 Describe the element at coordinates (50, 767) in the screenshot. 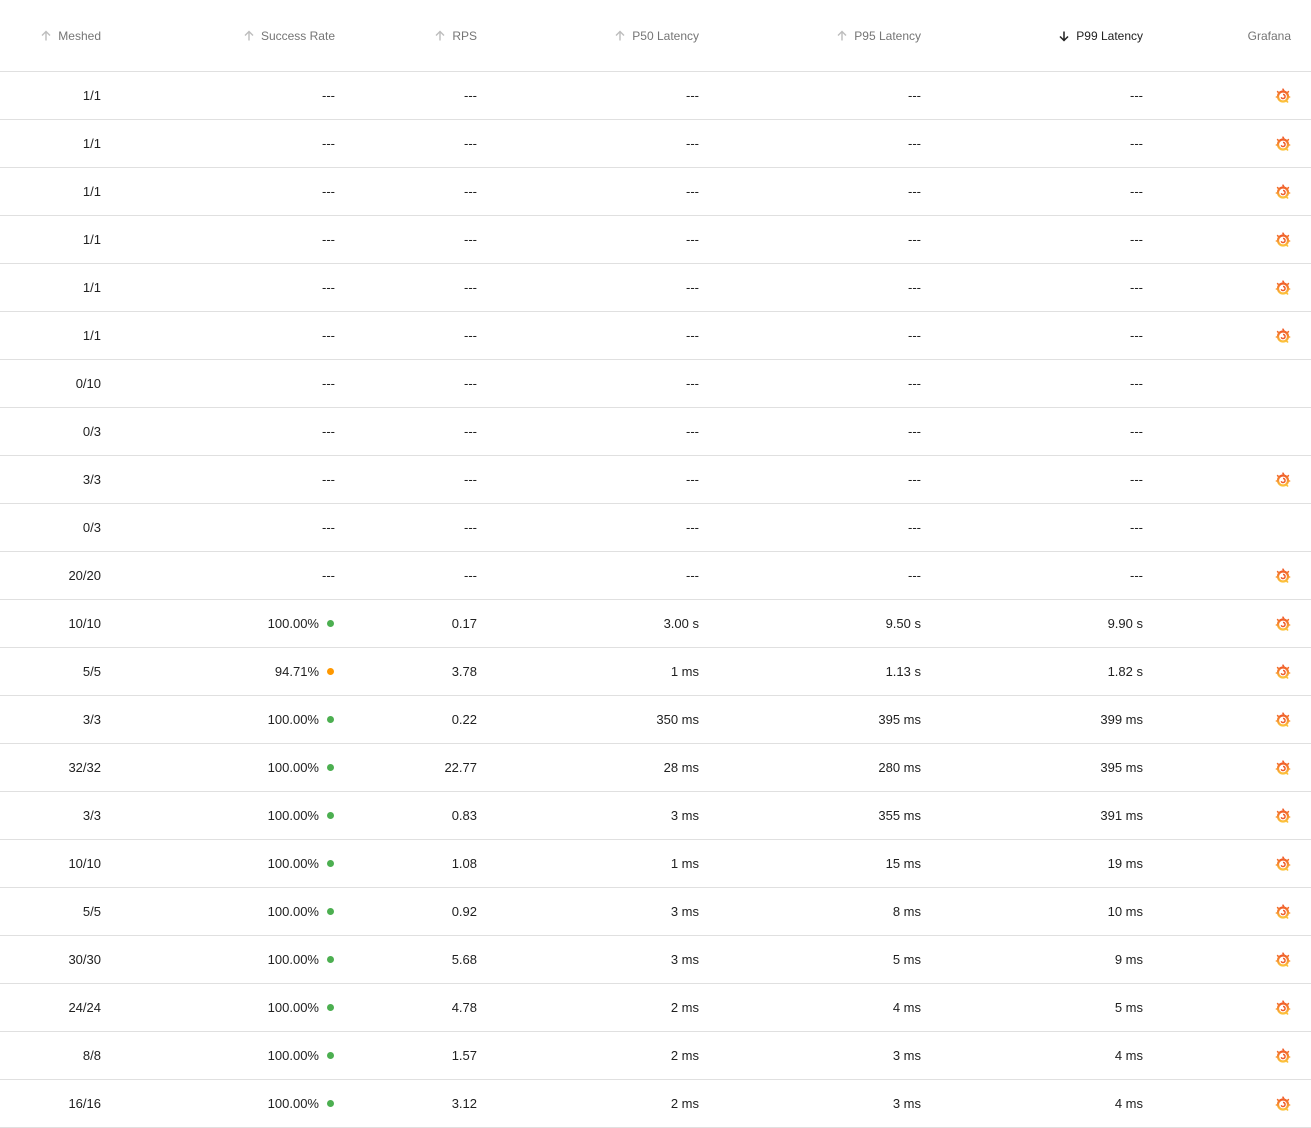

I see `meshed-cell: 32/32` at that location.